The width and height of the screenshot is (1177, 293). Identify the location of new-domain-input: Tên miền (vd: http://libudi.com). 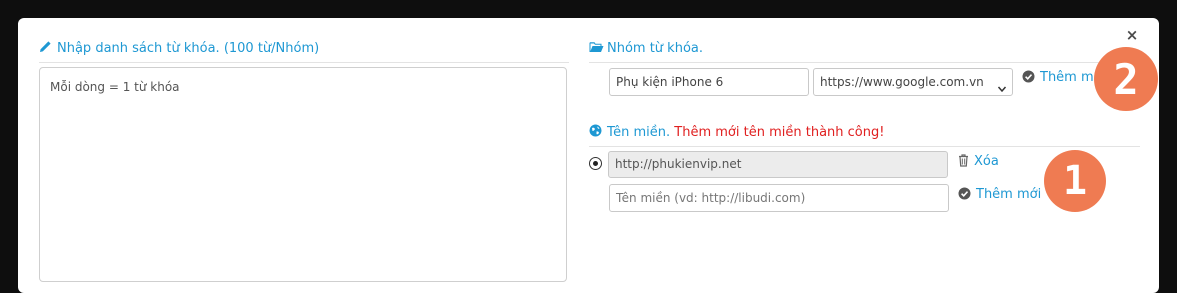
(779, 198).